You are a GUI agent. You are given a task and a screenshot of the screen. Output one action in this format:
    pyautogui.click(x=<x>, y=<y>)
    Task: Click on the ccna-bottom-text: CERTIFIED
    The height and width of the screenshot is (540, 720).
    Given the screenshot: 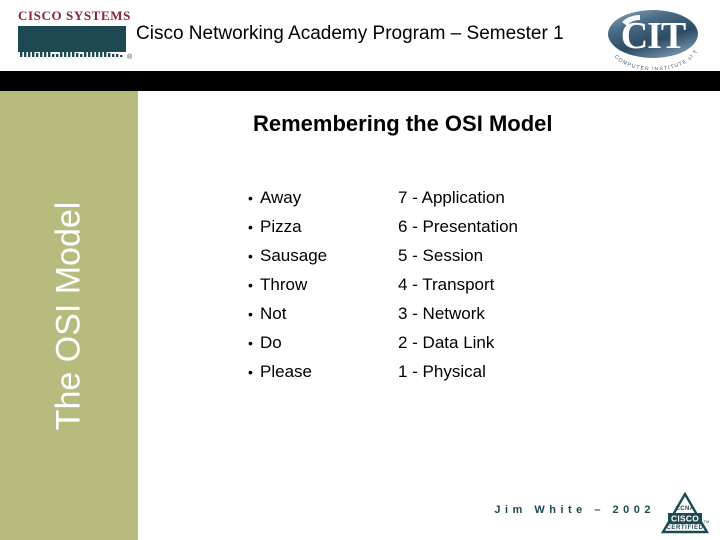 What is the action you would take?
    pyautogui.click(x=684, y=528)
    